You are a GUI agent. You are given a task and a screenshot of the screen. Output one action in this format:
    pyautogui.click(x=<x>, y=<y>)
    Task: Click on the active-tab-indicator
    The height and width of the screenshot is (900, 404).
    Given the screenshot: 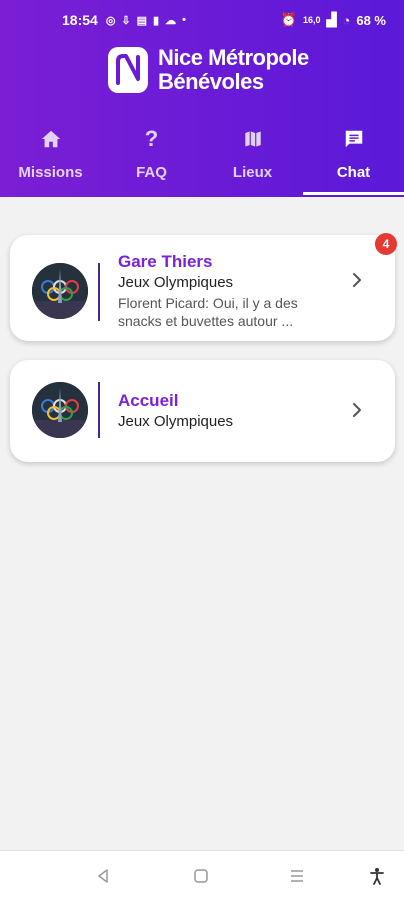 What is the action you would take?
    pyautogui.click(x=353, y=193)
    